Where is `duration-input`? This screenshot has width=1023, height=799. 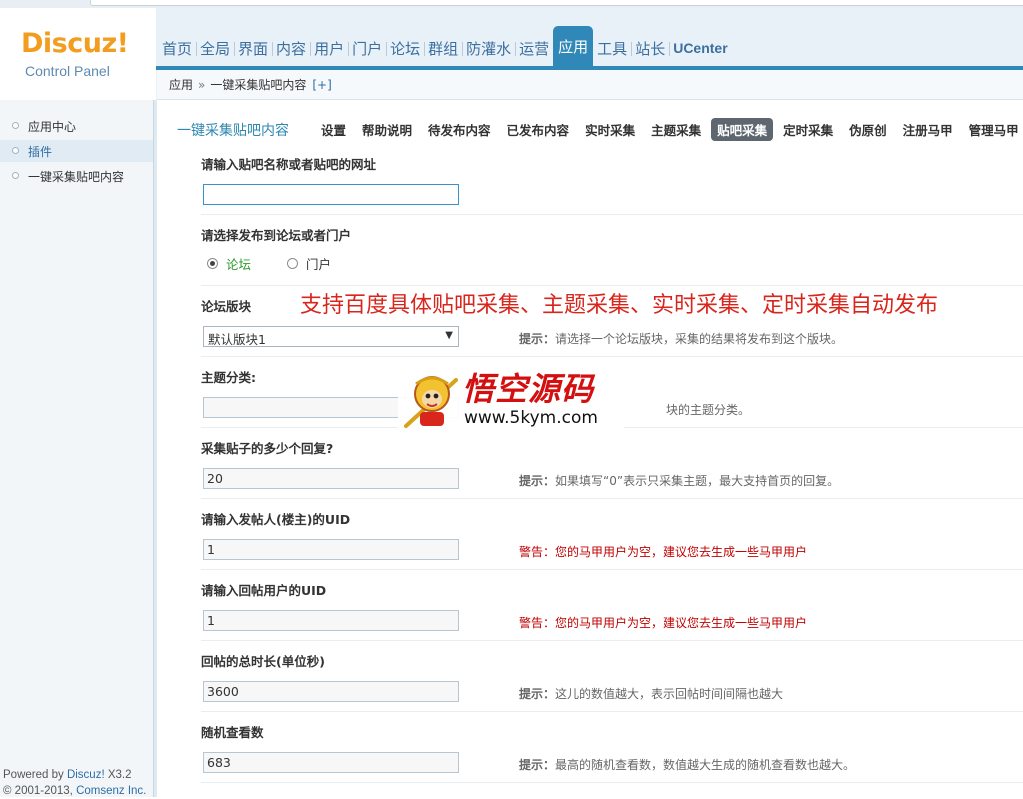 duration-input is located at coordinates (331, 691).